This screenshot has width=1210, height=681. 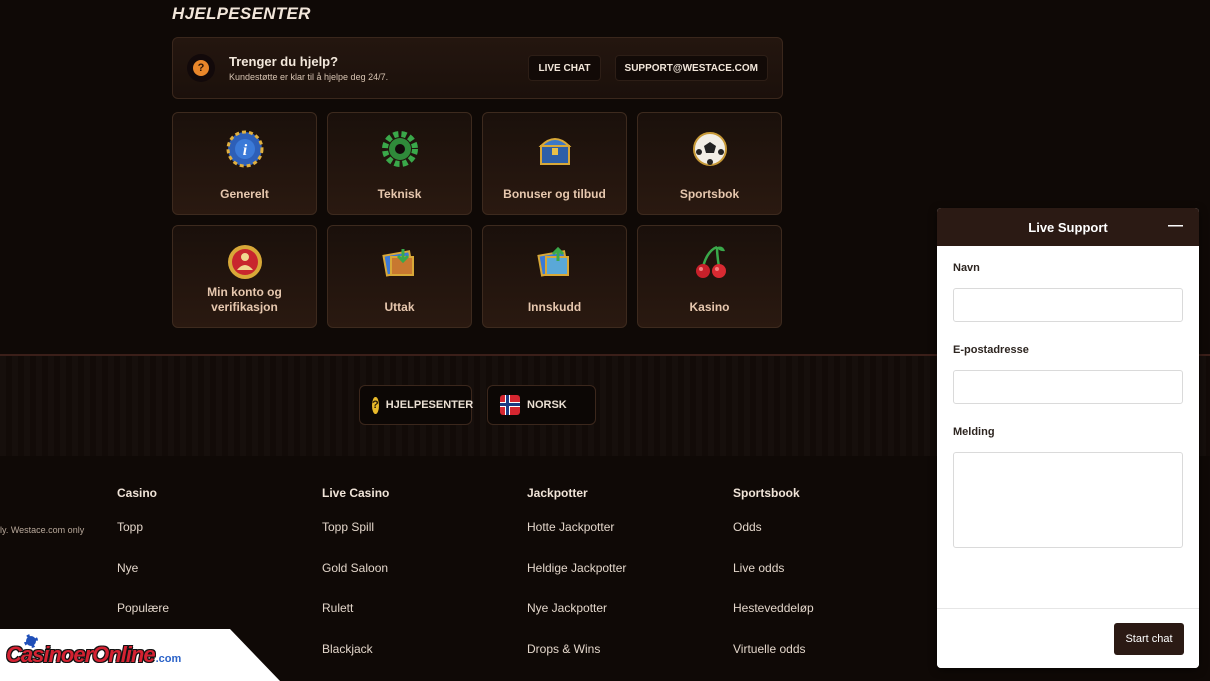 I want to click on footer-column-casino: Casino Topp Nye Populære, so click(x=143, y=564).